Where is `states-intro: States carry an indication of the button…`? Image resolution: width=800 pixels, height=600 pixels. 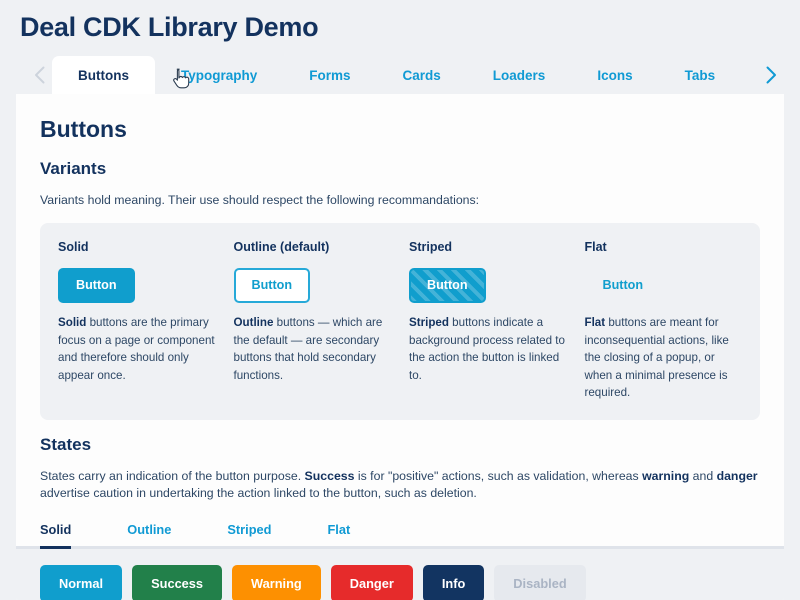
states-intro: States carry an indication of the button… is located at coordinates (400, 485).